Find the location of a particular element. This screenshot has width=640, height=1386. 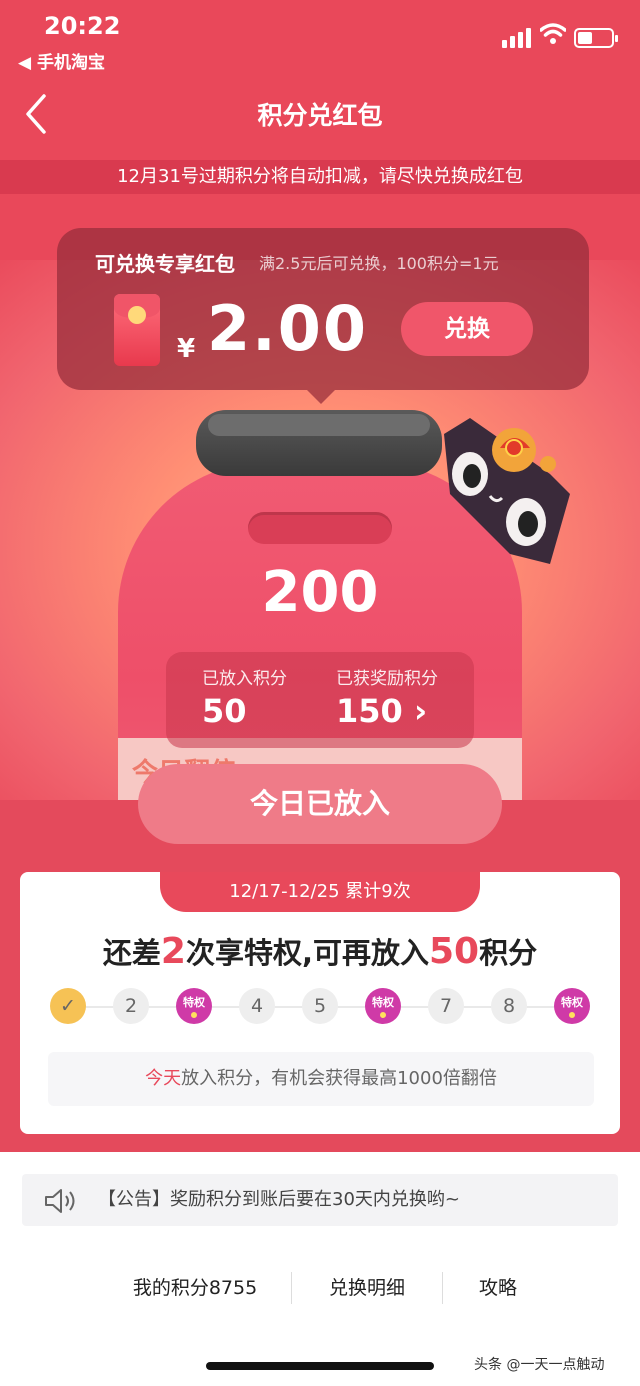

period-tab: 12/17-12/25 累计9次 is located at coordinates (320, 892).